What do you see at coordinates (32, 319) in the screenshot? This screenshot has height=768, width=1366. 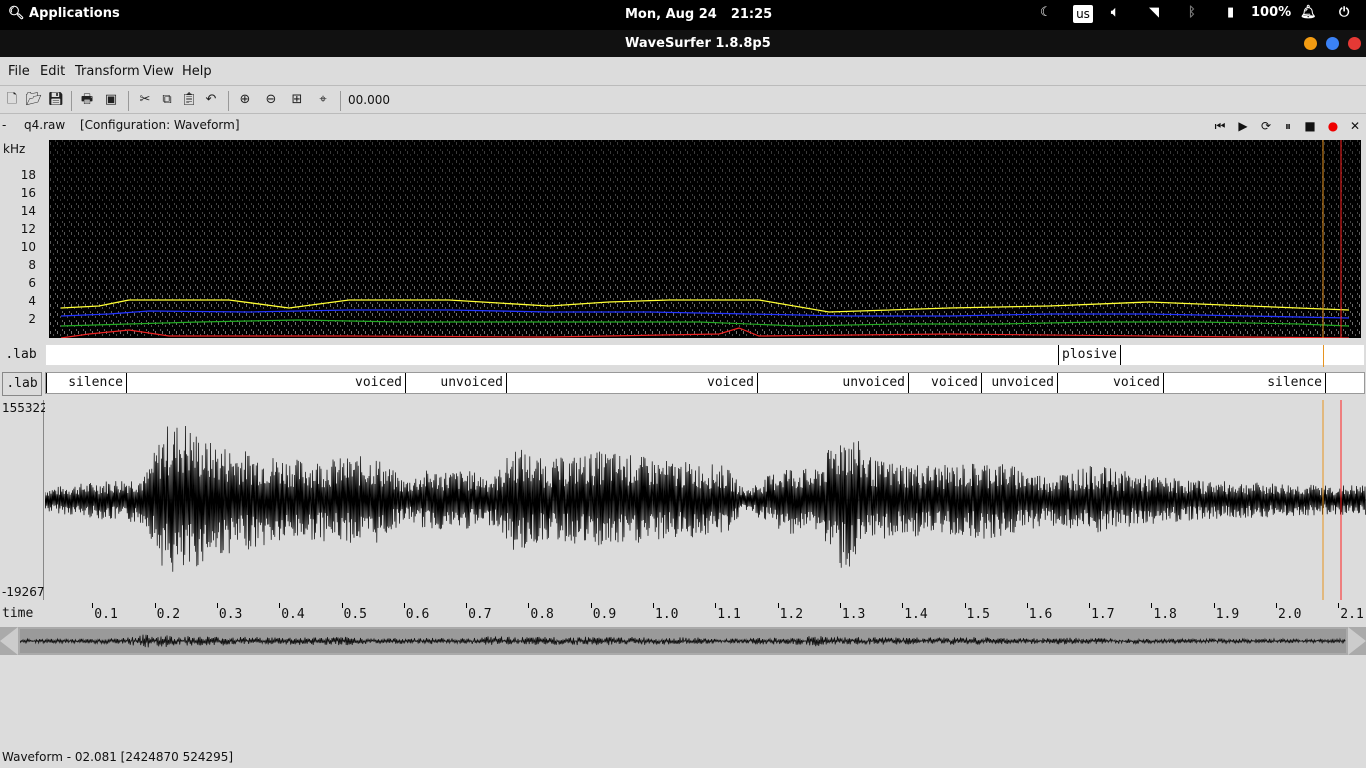 I see `y-tick-label: 2` at bounding box center [32, 319].